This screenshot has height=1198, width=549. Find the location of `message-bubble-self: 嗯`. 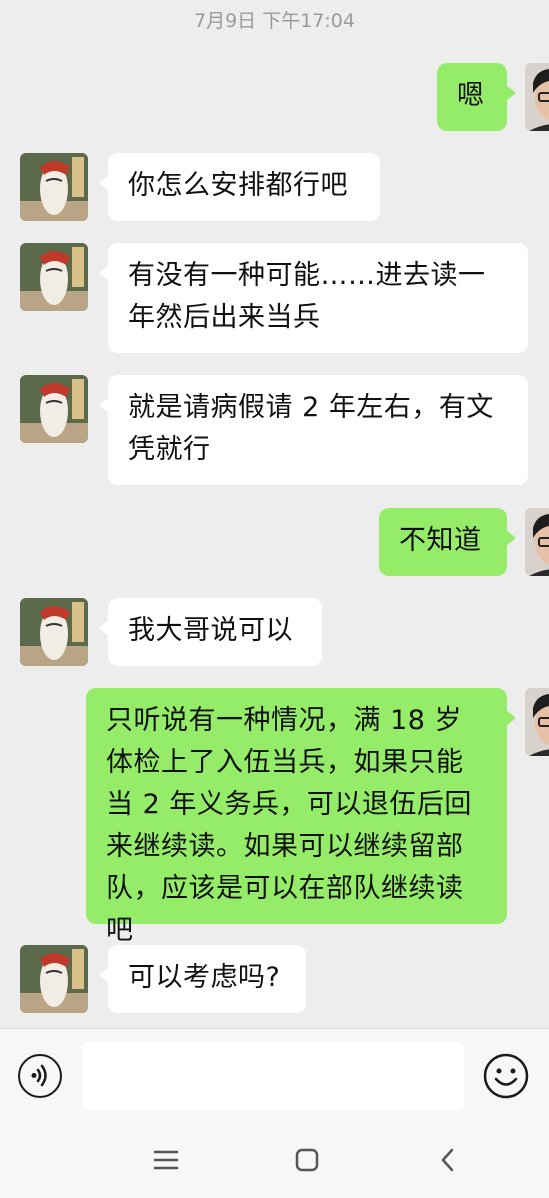

message-bubble-self: 嗯 is located at coordinates (476, 97).